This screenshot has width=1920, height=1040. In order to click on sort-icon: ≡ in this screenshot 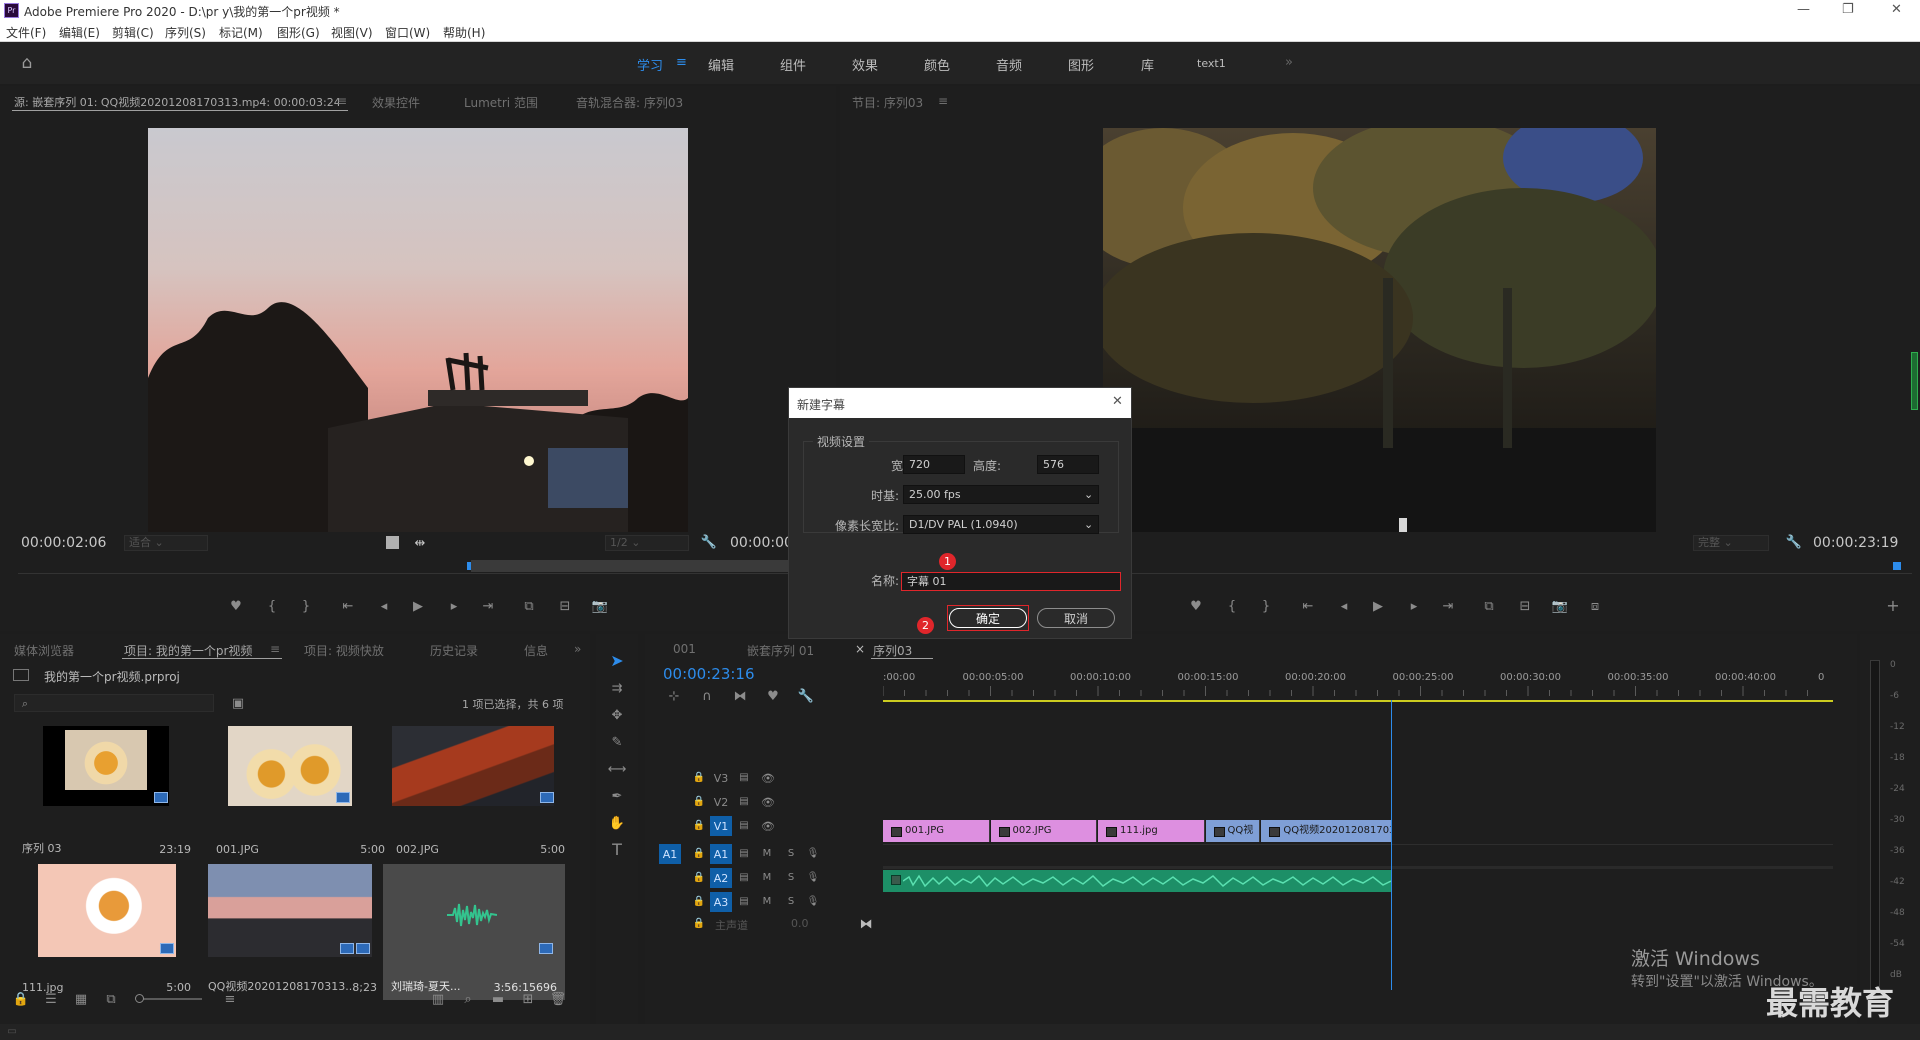, I will do `click(230, 999)`.